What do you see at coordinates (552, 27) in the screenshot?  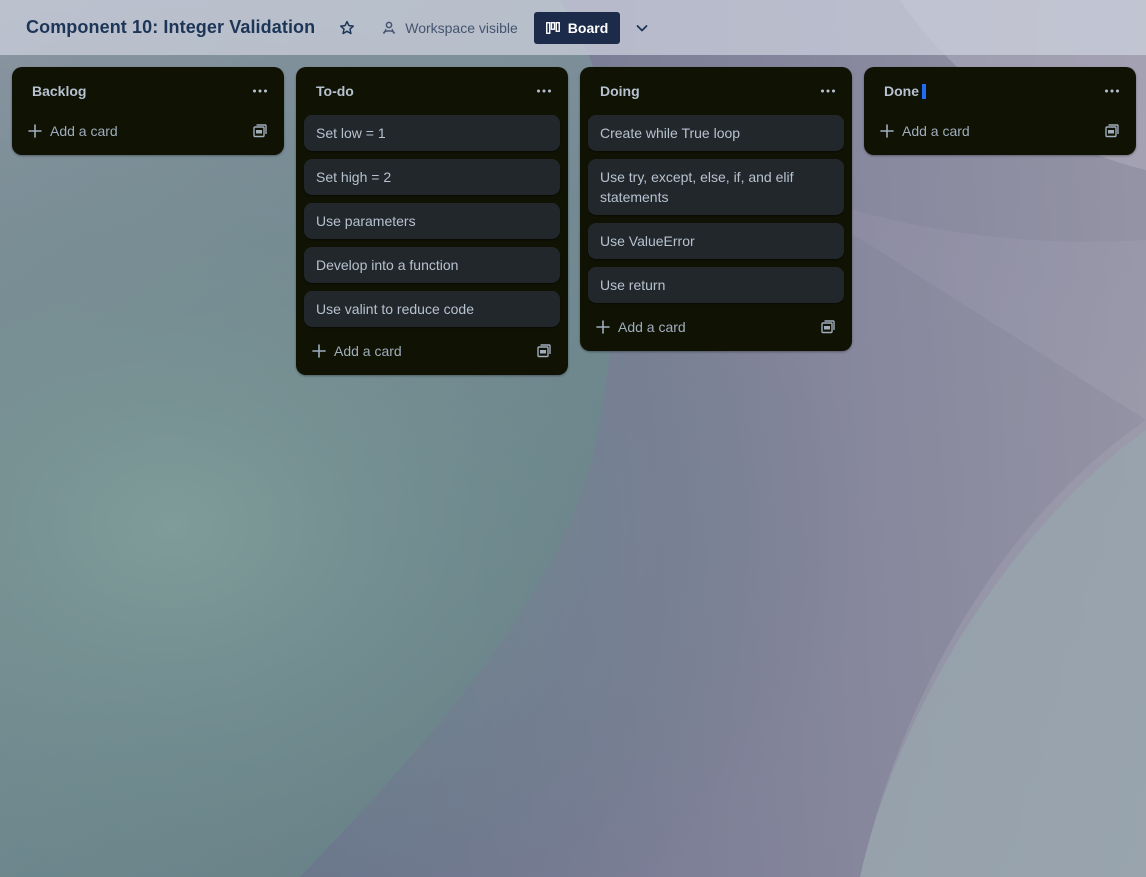 I see `board-columns-icon` at bounding box center [552, 27].